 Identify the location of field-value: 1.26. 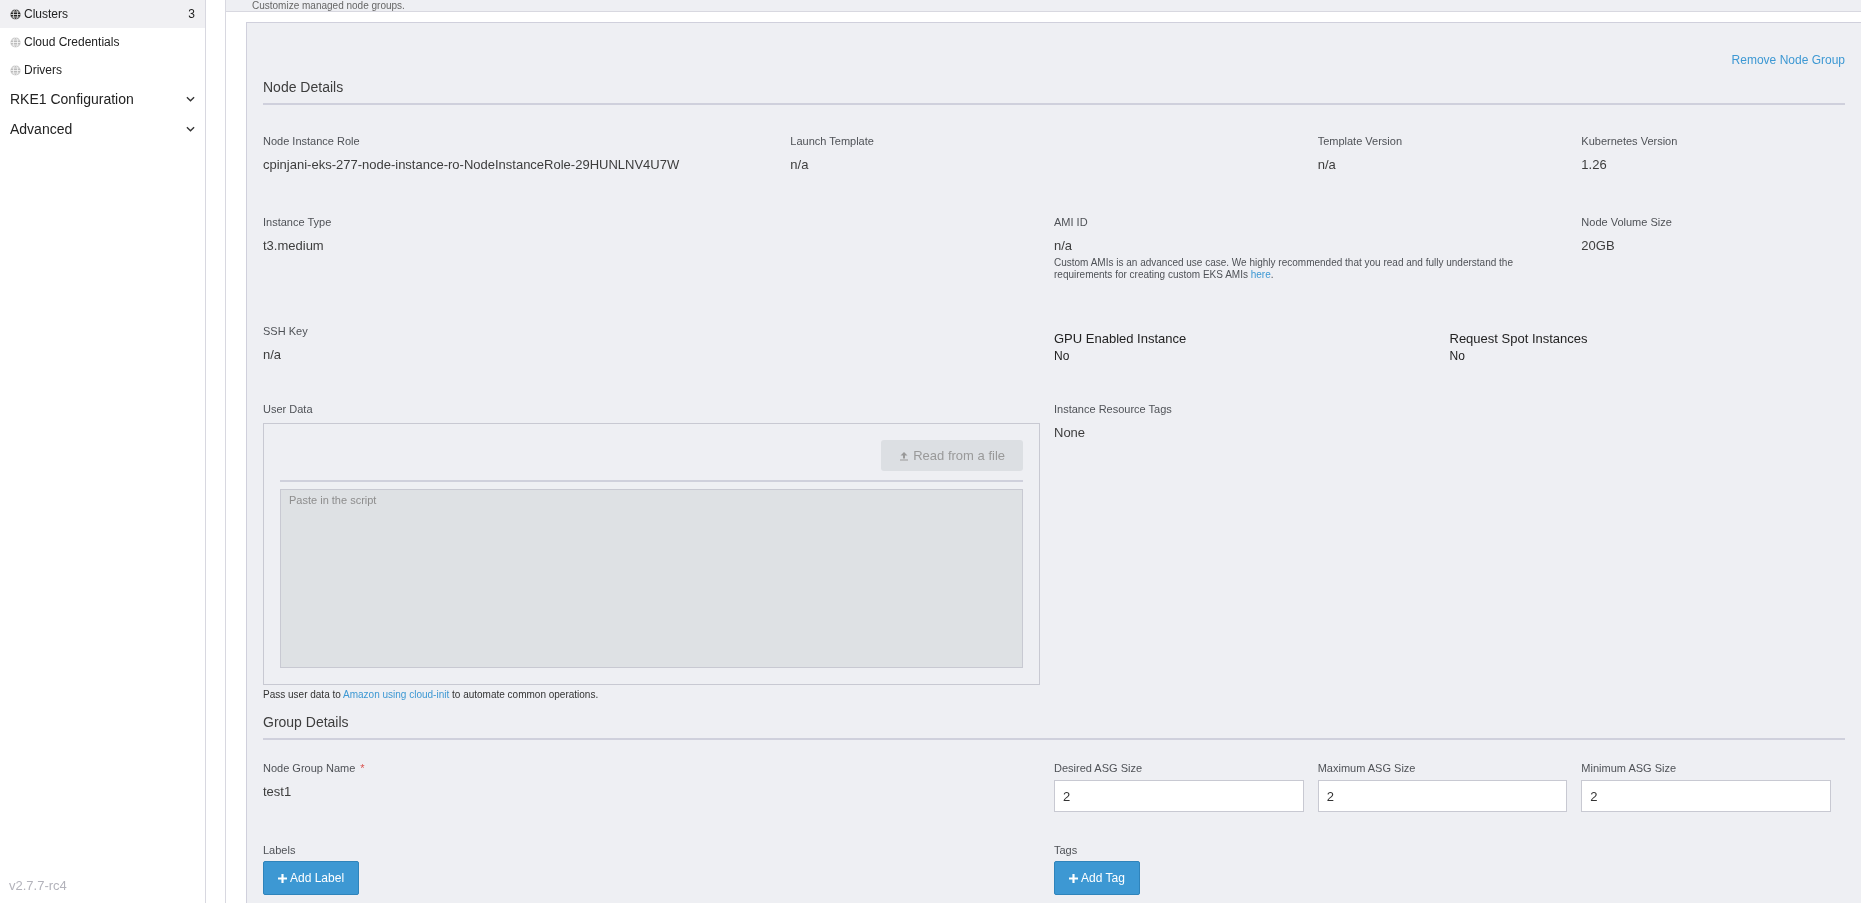
(1594, 164).